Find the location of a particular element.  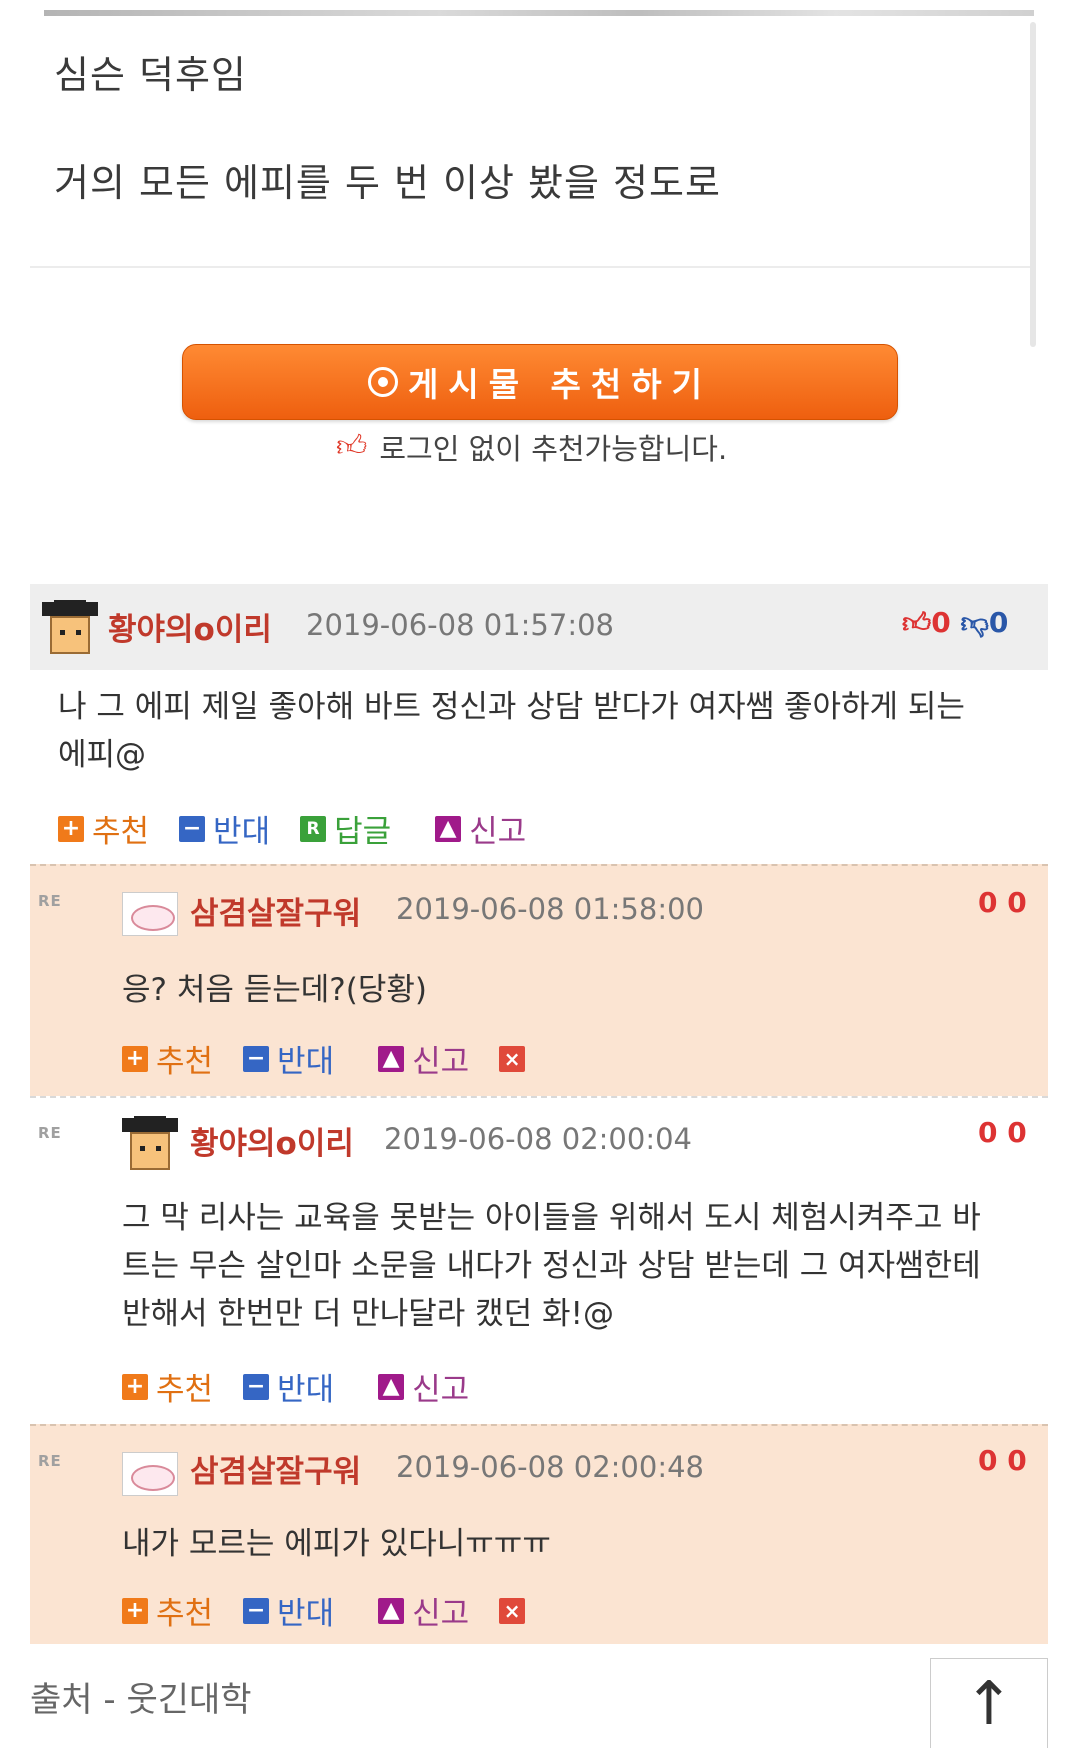

post-body: 심슨 덕후임 거의 모든 에피를 두 번 이상 봤을 정도로 is located at coordinates (530, 141).